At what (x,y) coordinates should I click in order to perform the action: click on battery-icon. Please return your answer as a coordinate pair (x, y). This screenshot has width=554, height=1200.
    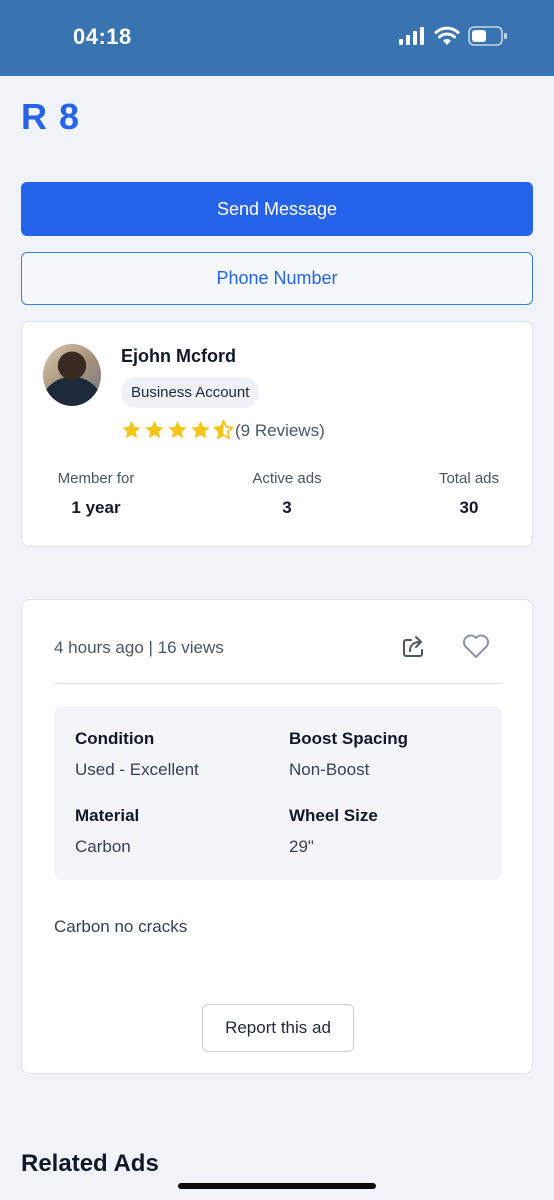
    Looking at the image, I should click on (487, 36).